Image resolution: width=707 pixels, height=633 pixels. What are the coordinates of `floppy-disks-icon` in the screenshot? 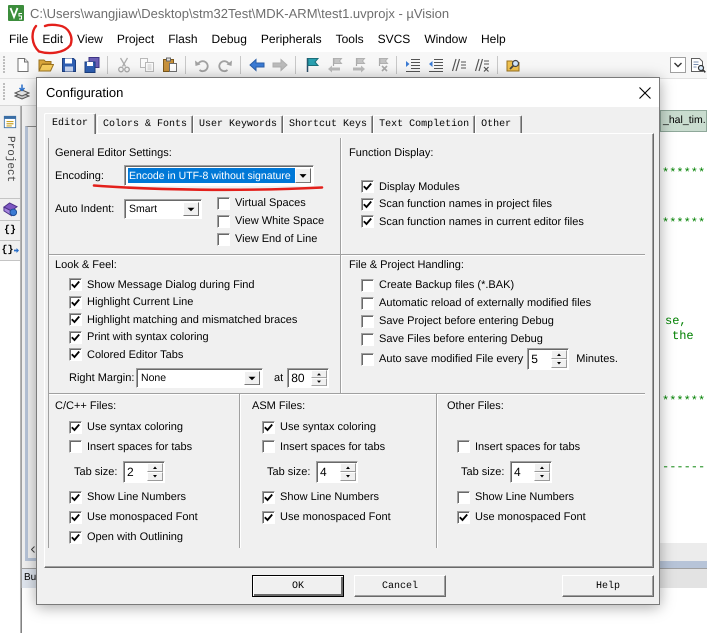 It's located at (92, 65).